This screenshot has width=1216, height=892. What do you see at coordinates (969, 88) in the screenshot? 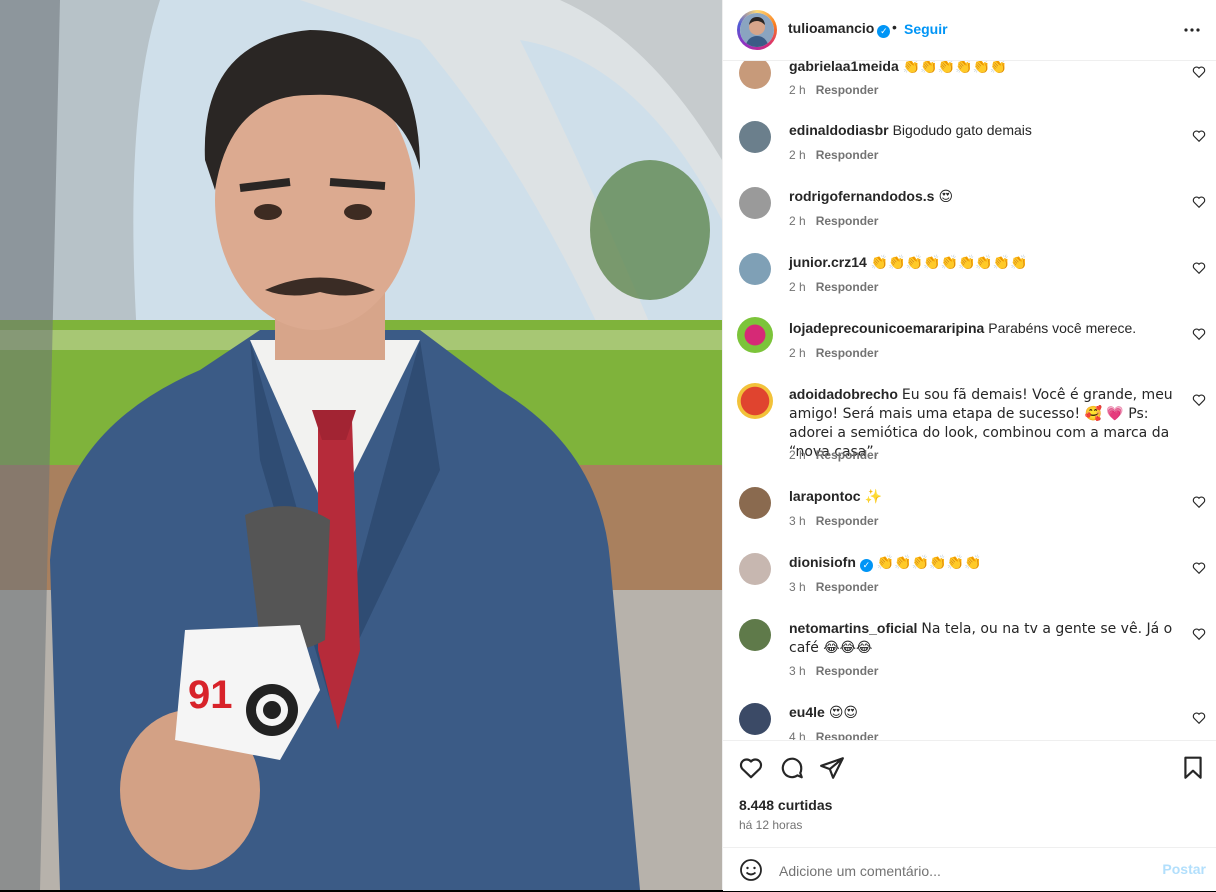
I see `comment-item: gabrielaa1meida 👏👏👏👏👏👏 2 h Responder` at bounding box center [969, 88].